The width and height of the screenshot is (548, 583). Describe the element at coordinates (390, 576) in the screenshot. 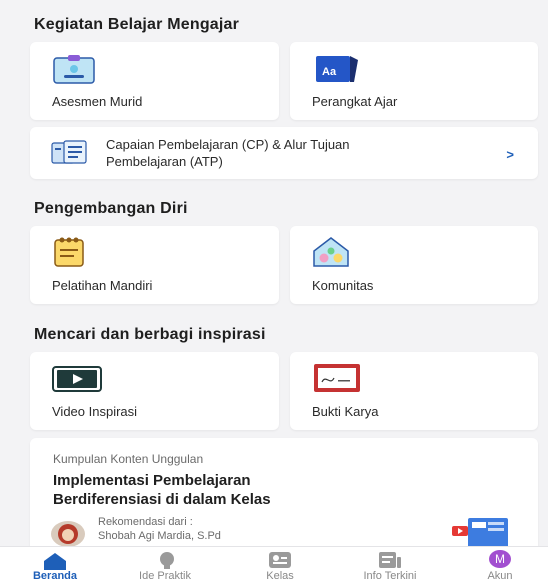

I see `nav-label: Info Terkini` at that location.